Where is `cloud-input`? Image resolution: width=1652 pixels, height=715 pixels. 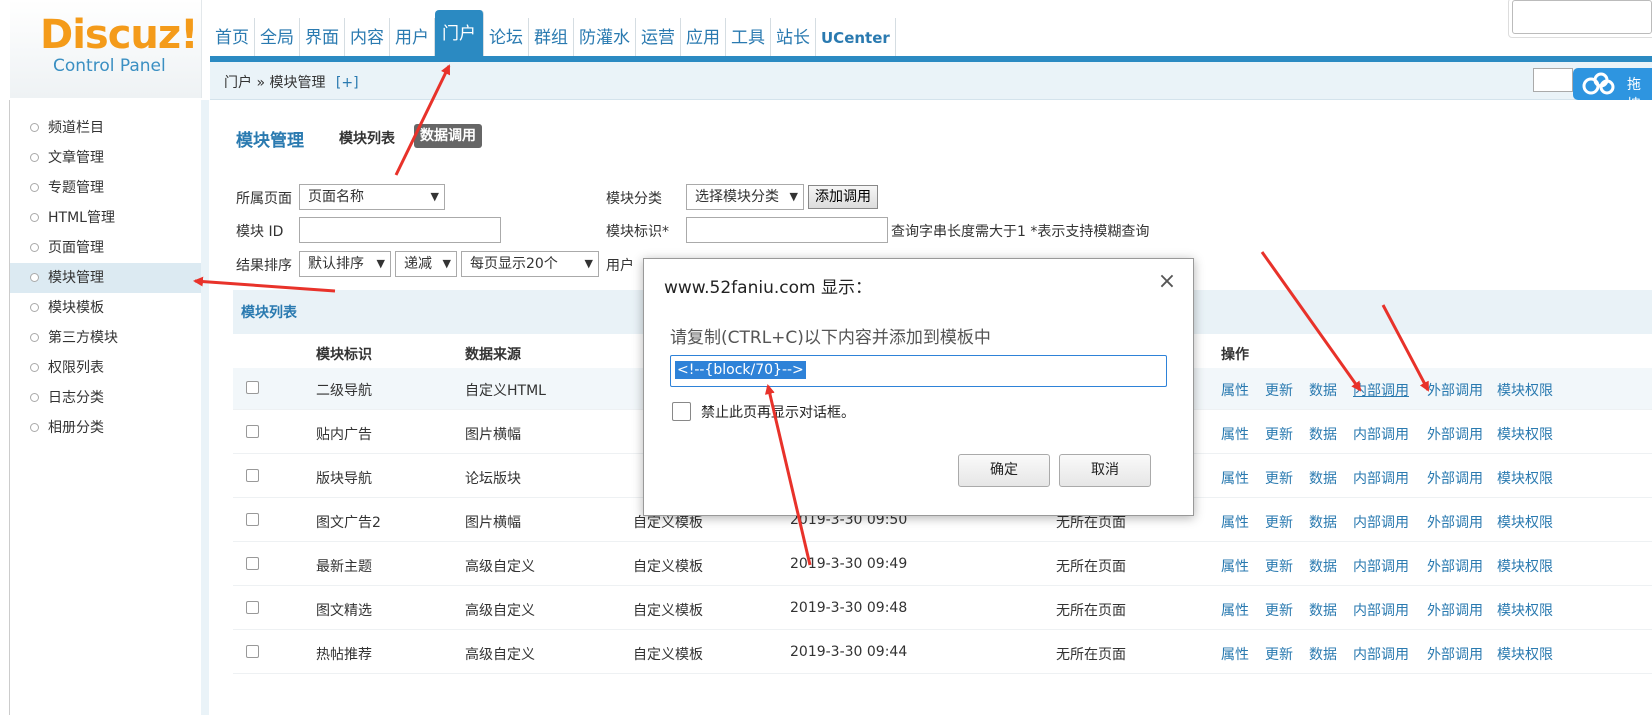
cloud-input is located at coordinates (1553, 80).